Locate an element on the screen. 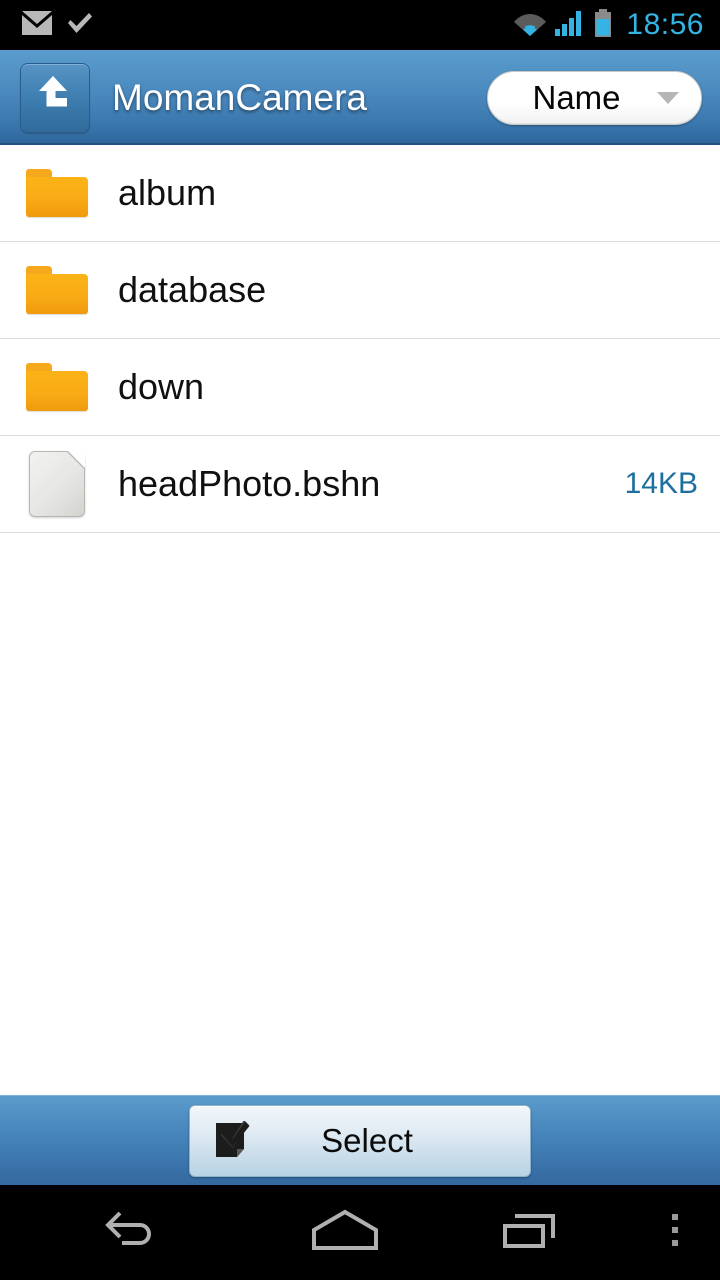 The image size is (720, 1280). bottom-action-bar: Select is located at coordinates (360, 1140).